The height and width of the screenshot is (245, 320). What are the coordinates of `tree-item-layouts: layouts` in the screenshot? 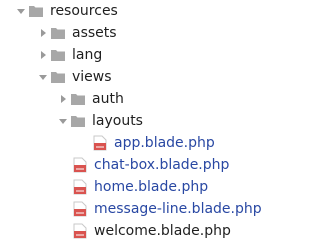 It's located at (99, 121).